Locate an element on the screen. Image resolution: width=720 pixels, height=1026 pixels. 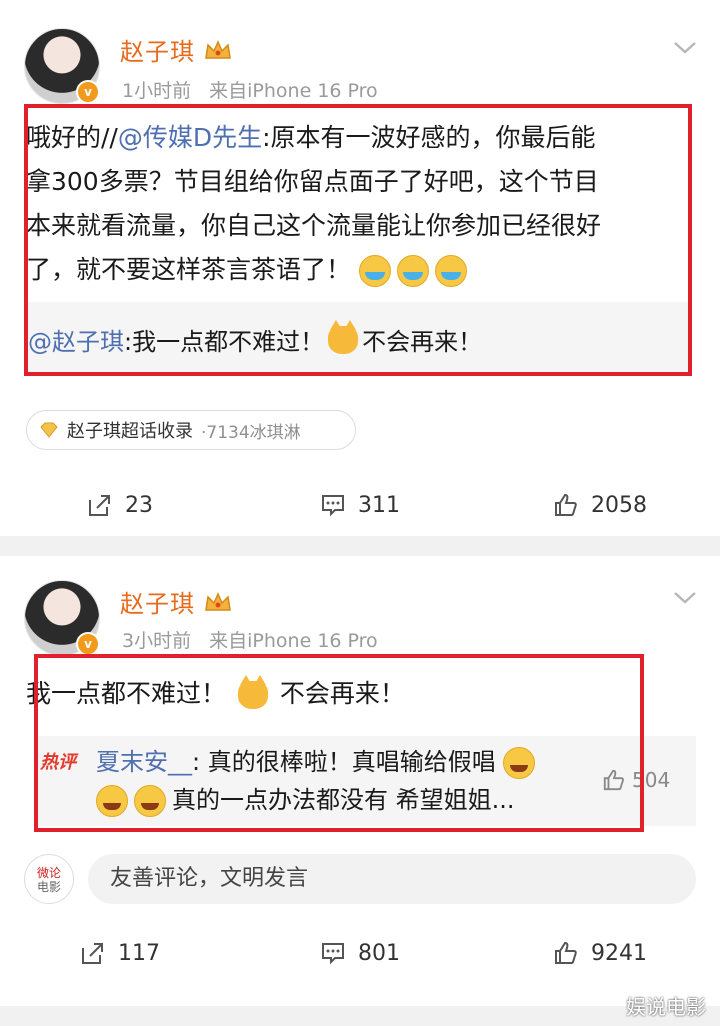
post-time: 1小时前 is located at coordinates (157, 91).